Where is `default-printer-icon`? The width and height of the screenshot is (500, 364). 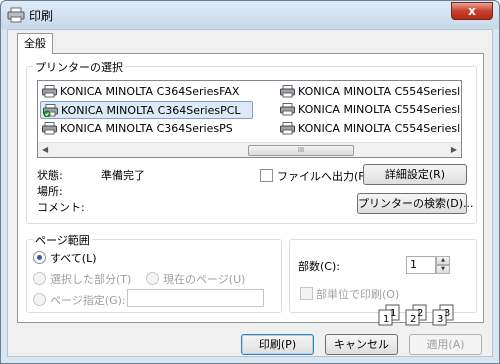
default-printer-icon is located at coordinates (50, 110).